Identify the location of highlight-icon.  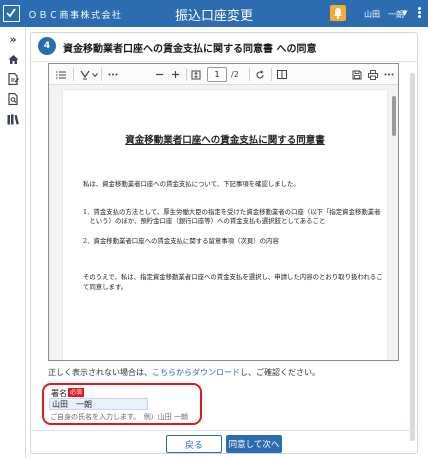
(85, 74).